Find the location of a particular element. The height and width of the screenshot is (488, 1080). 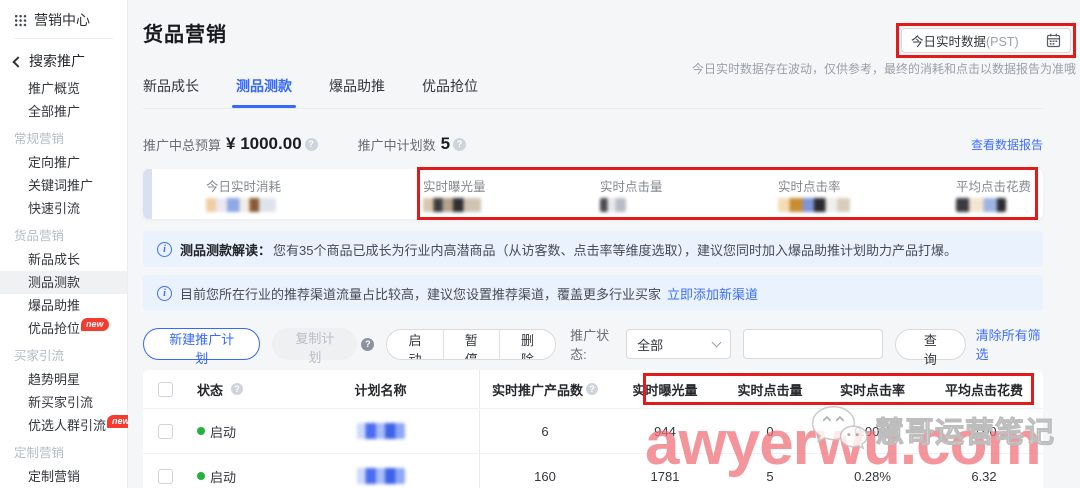

tab-product-testing: 测品测款 is located at coordinates (264, 92).